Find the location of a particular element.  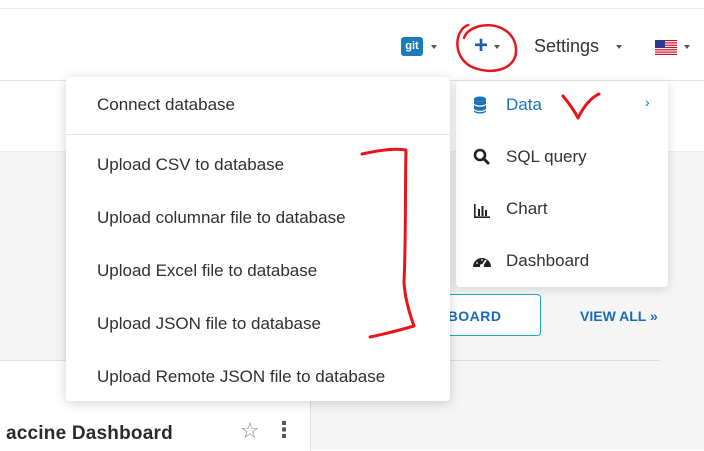

menu-item-sql-query: SQL query is located at coordinates (562, 159).